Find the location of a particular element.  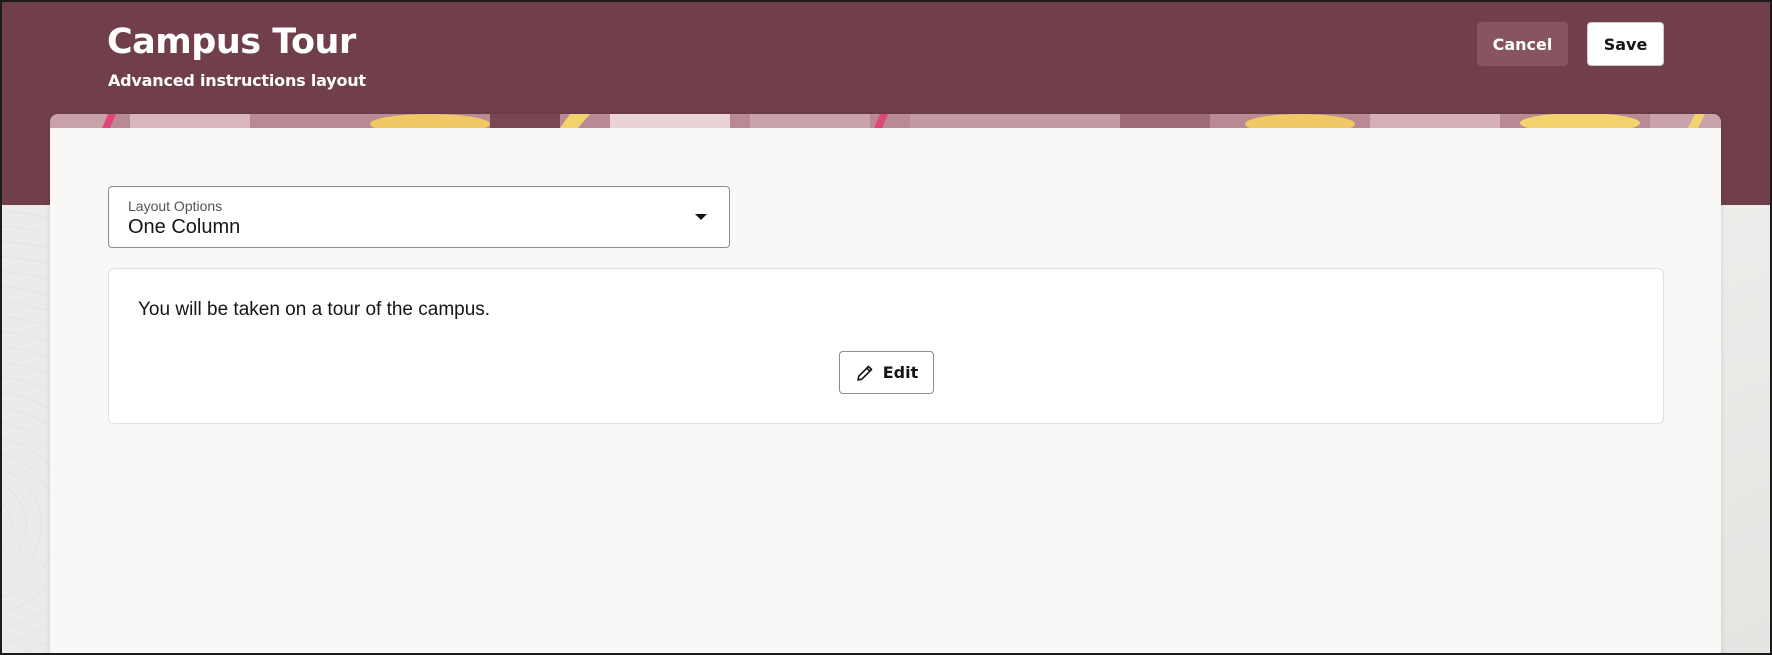

cancel-button: Cancel is located at coordinates (1522, 44).